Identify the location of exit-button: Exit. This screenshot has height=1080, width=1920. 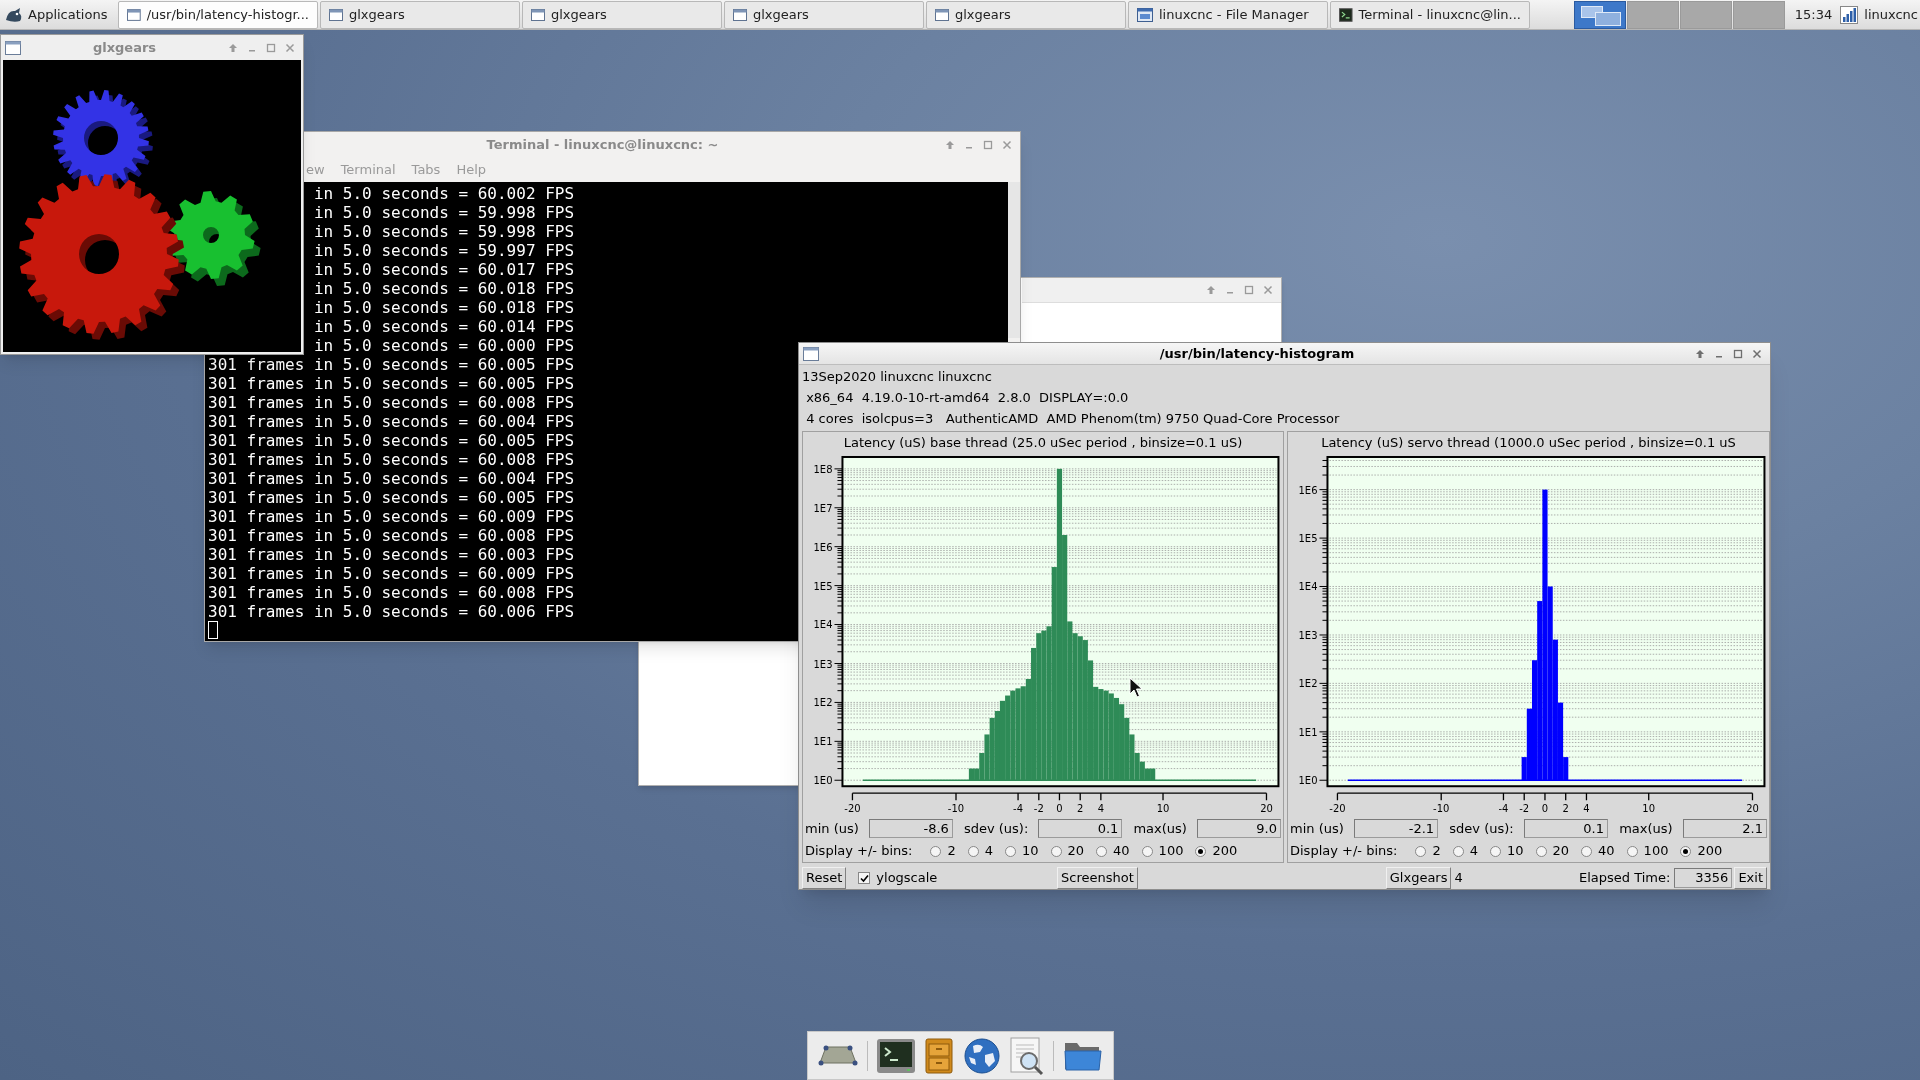
(1750, 878).